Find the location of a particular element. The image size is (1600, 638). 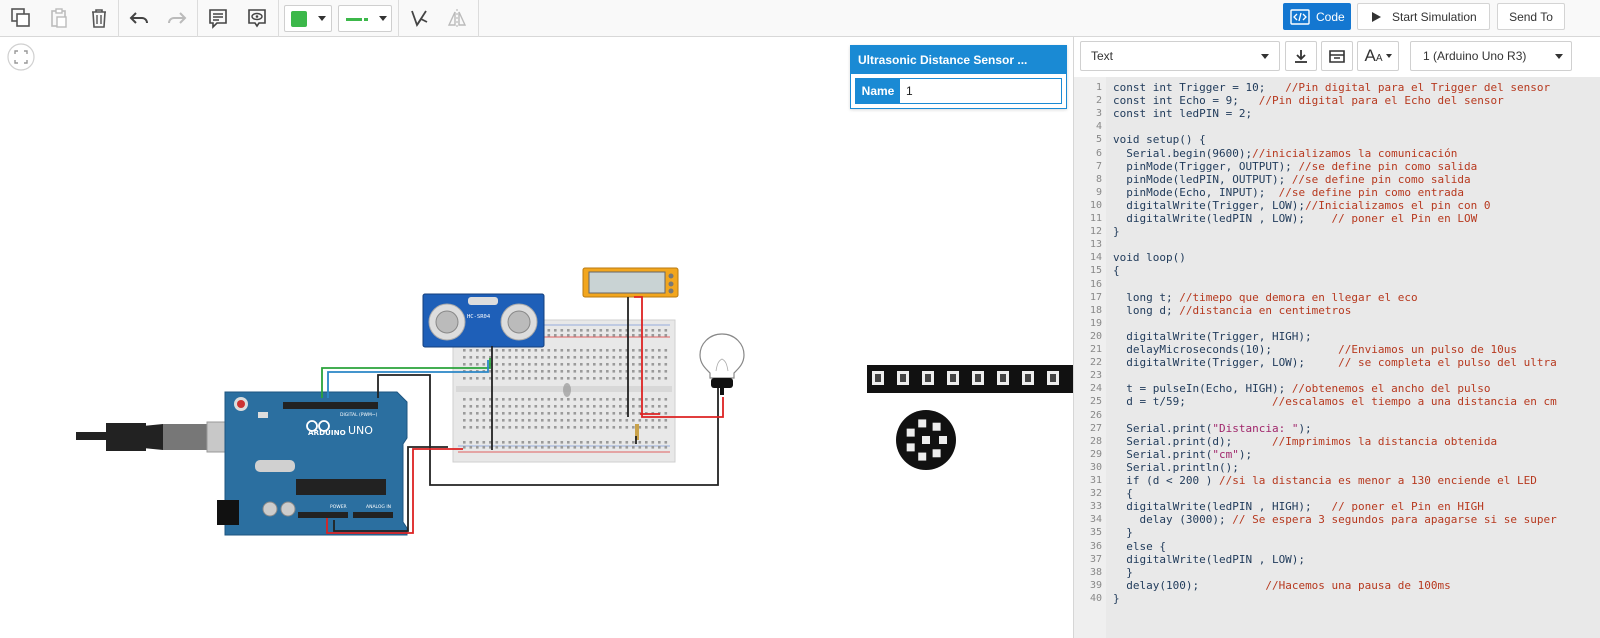

usb-cable is located at coordinates (153, 437).